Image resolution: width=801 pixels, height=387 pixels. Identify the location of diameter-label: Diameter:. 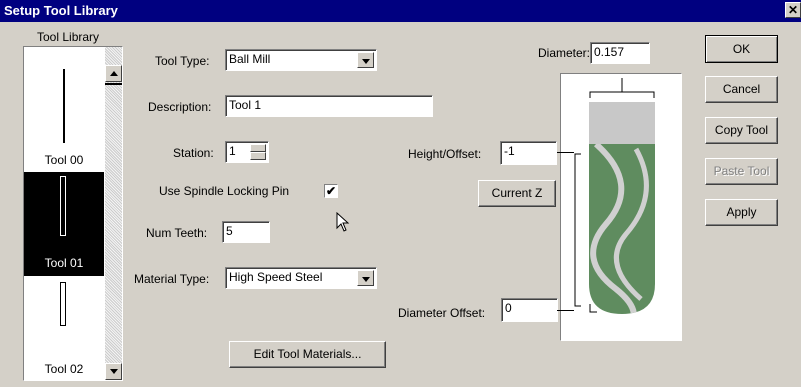
(564, 53).